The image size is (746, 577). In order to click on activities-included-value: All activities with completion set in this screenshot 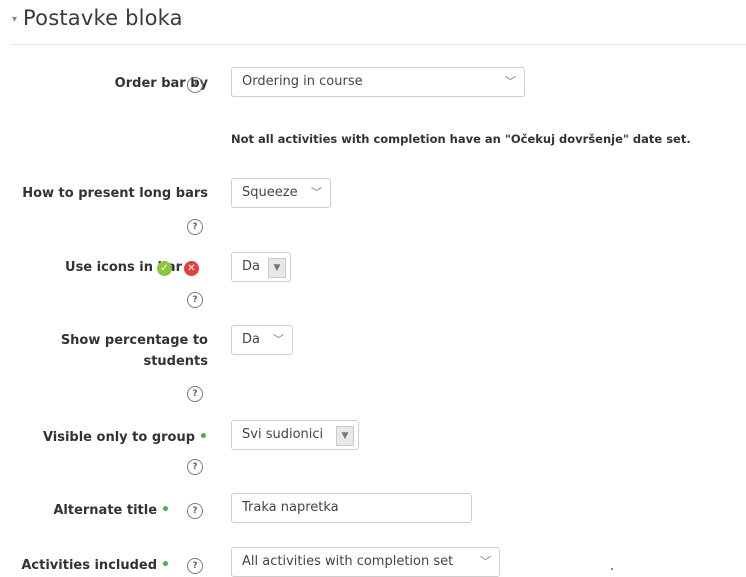, I will do `click(348, 561)`.